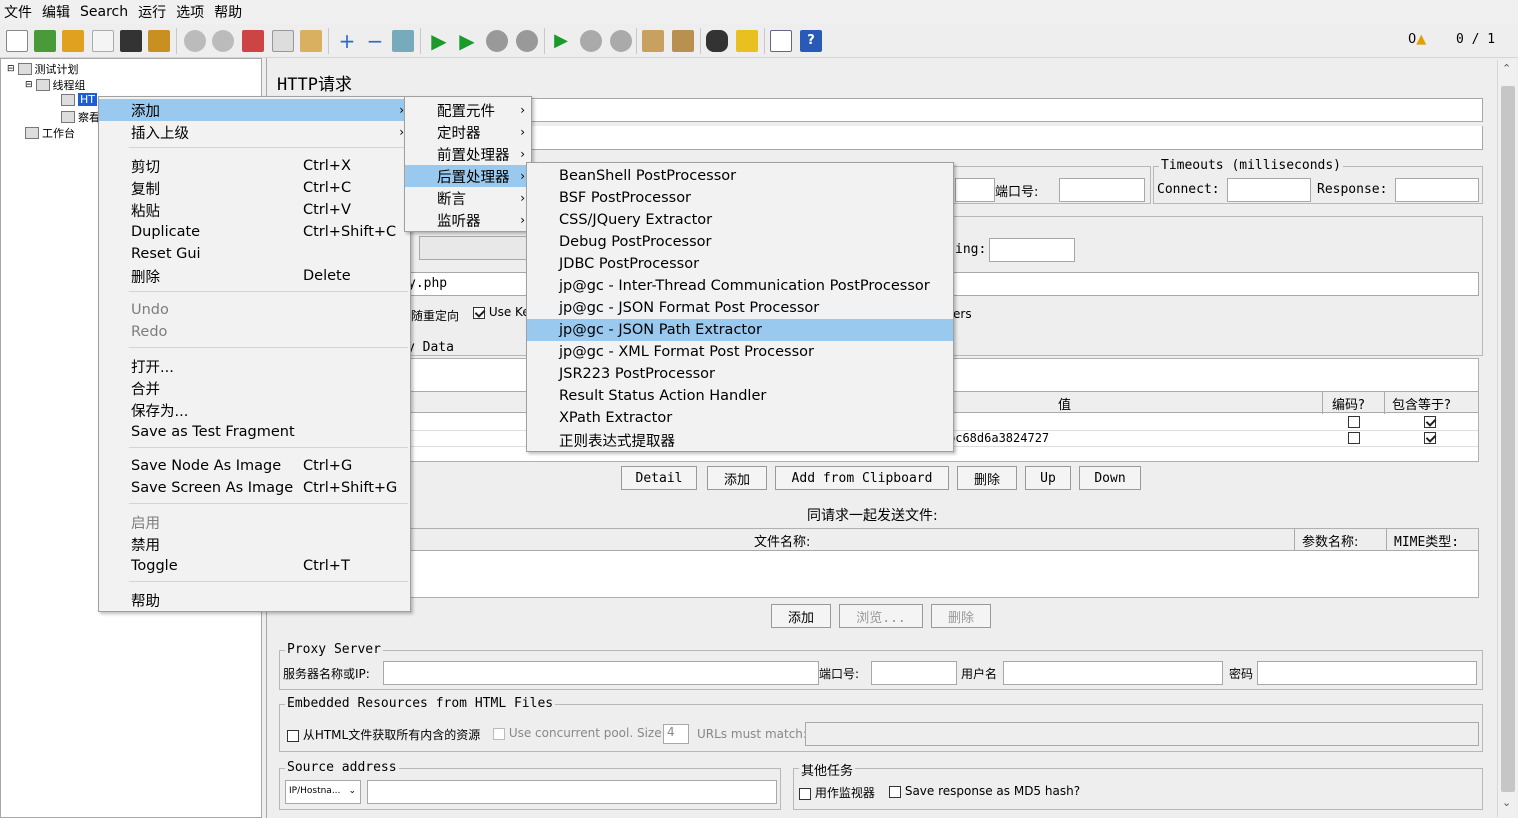 The width and height of the screenshot is (1518, 818). Describe the element at coordinates (228, 12) in the screenshot. I see `menu-help: 帮助` at that location.